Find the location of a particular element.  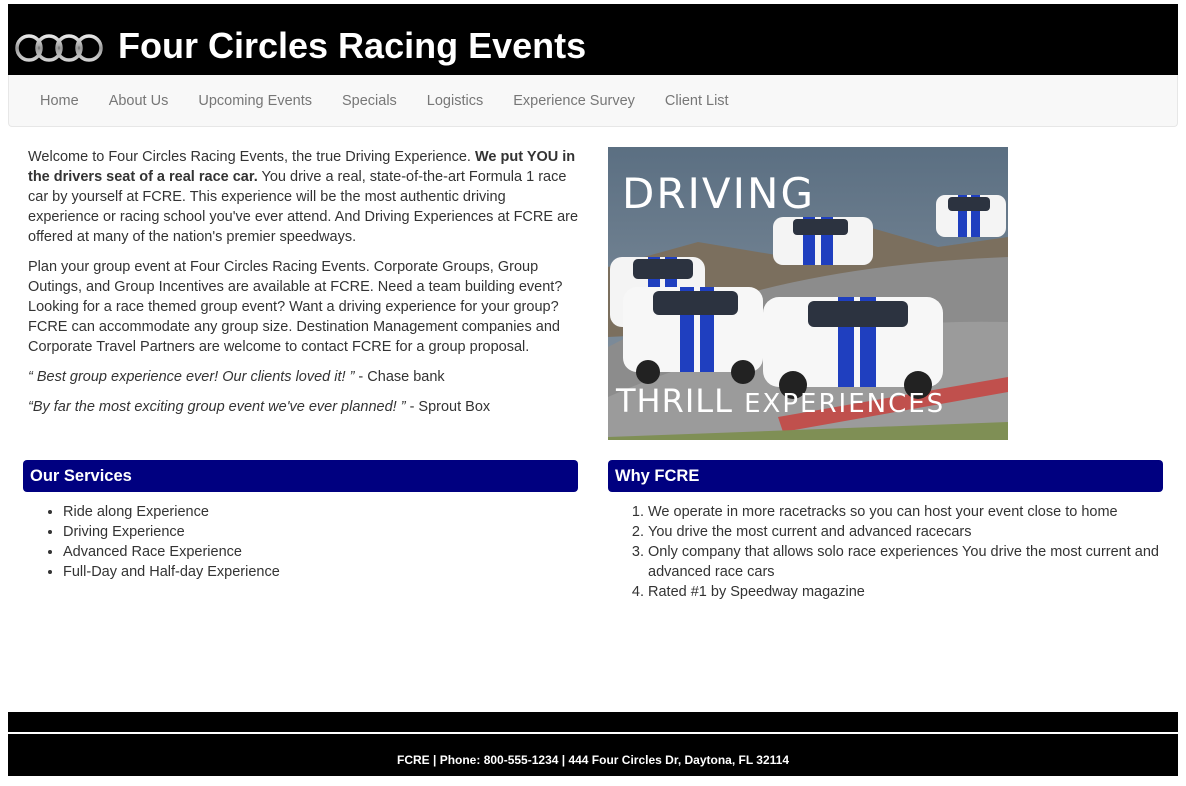

why-fcre-heading: Why FCRE is located at coordinates (885, 476).